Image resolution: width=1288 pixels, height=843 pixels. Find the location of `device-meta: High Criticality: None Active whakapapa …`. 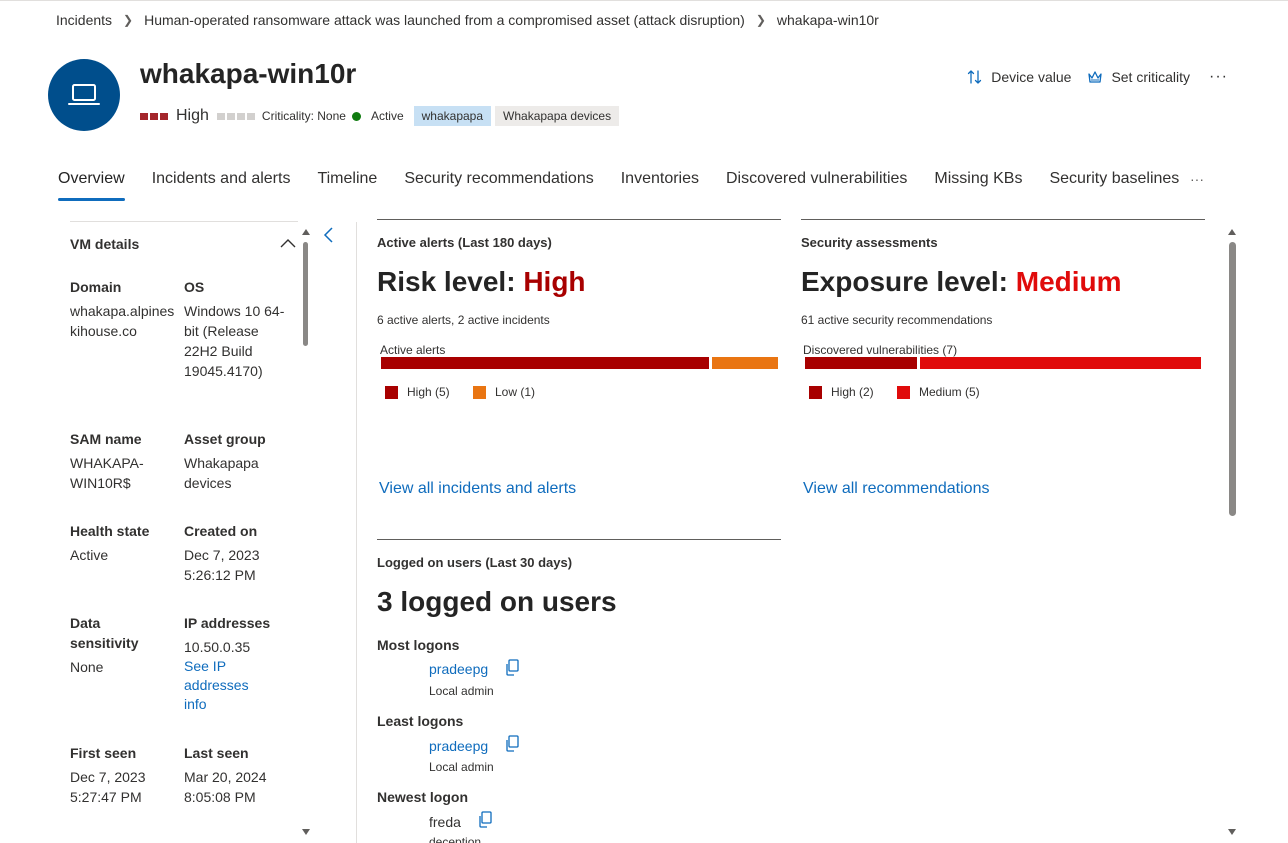

device-meta: High Criticality: None Active whakapapa … is located at coordinates (381, 116).